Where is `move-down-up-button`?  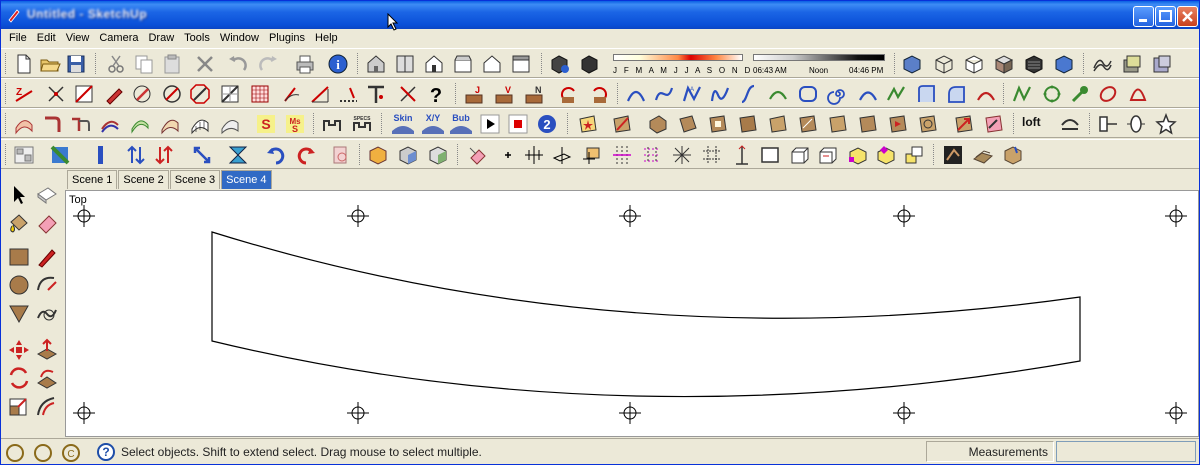 move-down-up-button is located at coordinates (136, 155).